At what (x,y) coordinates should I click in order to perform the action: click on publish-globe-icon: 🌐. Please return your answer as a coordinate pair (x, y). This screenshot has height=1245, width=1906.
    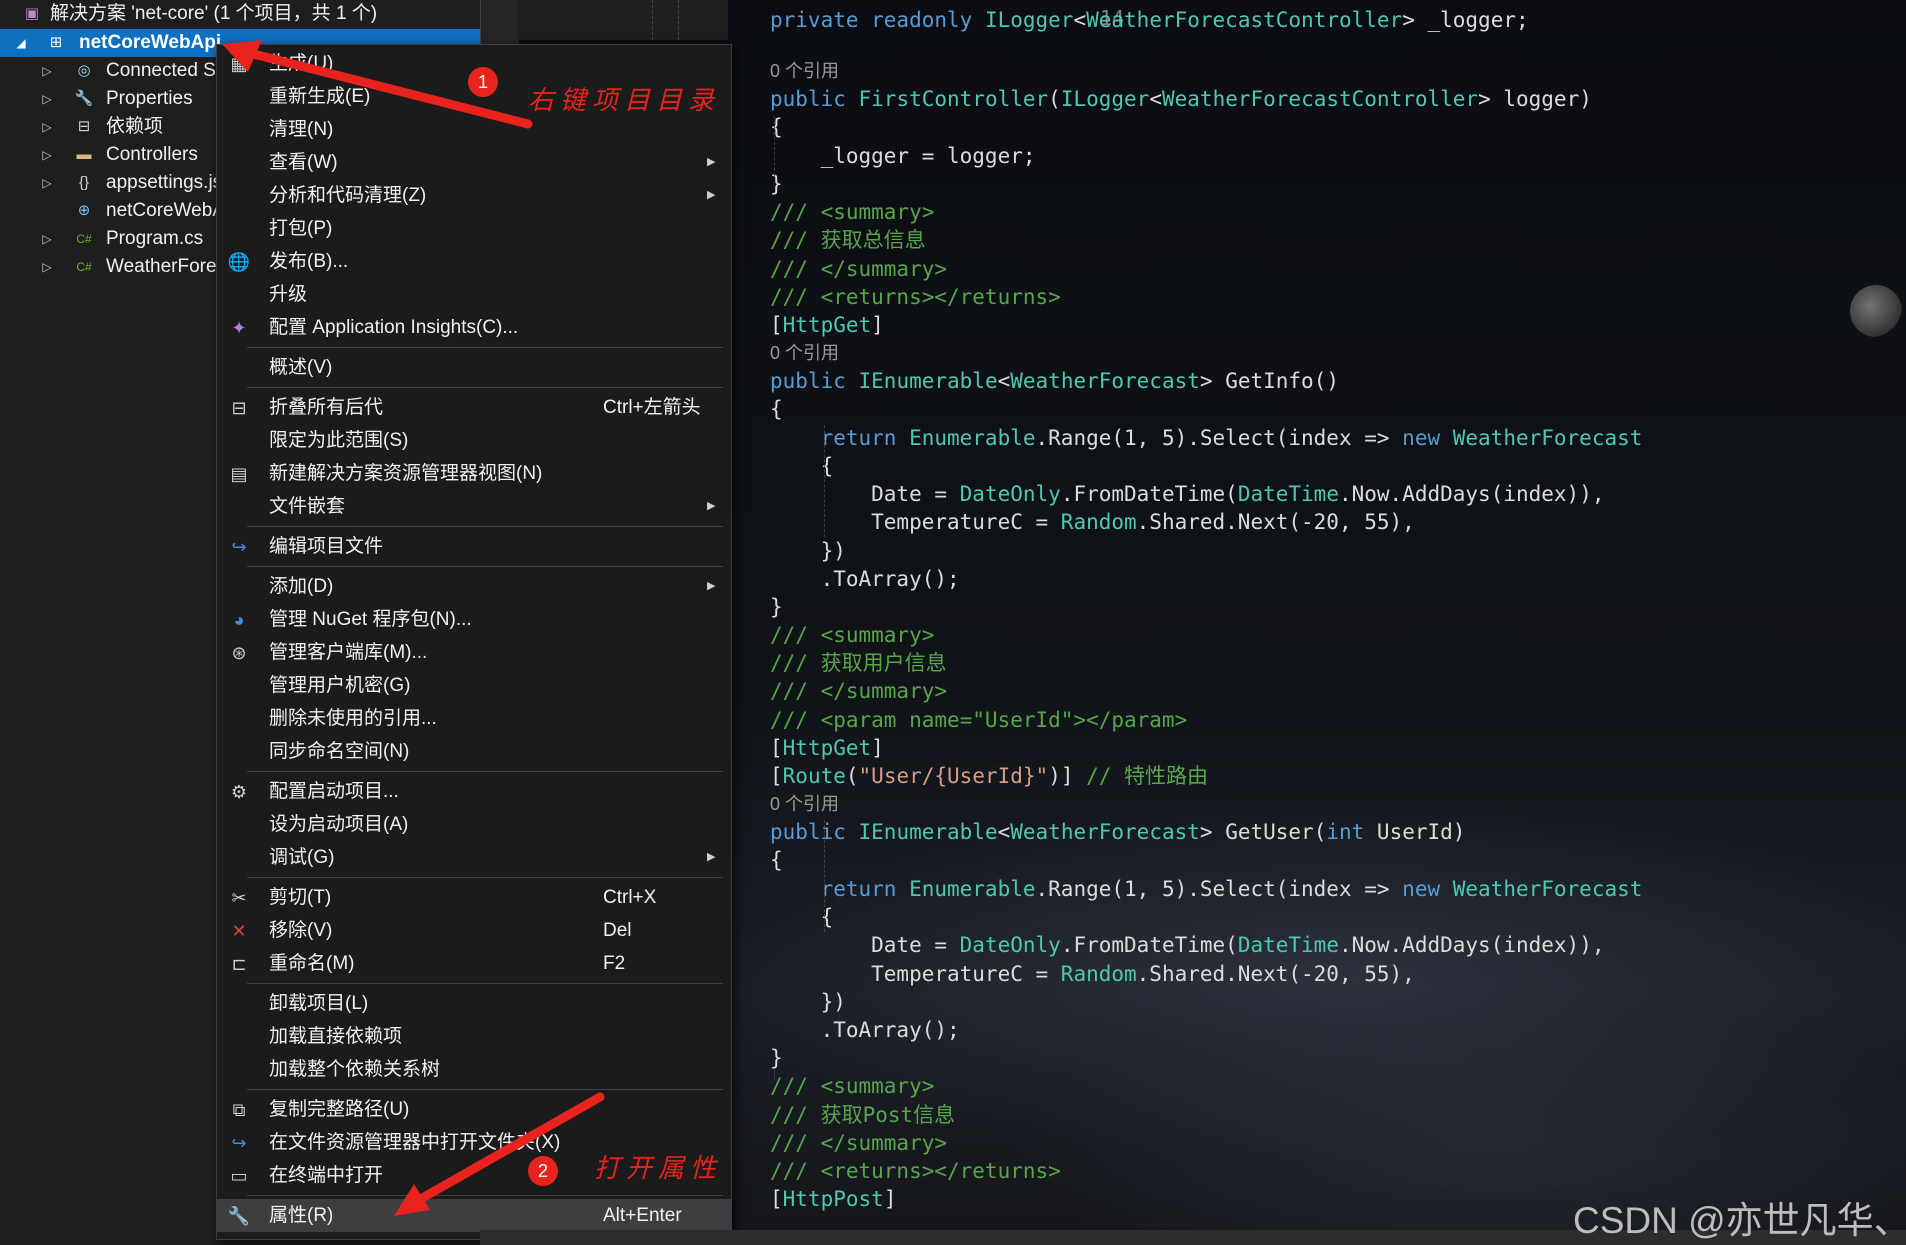
    Looking at the image, I should click on (239, 262).